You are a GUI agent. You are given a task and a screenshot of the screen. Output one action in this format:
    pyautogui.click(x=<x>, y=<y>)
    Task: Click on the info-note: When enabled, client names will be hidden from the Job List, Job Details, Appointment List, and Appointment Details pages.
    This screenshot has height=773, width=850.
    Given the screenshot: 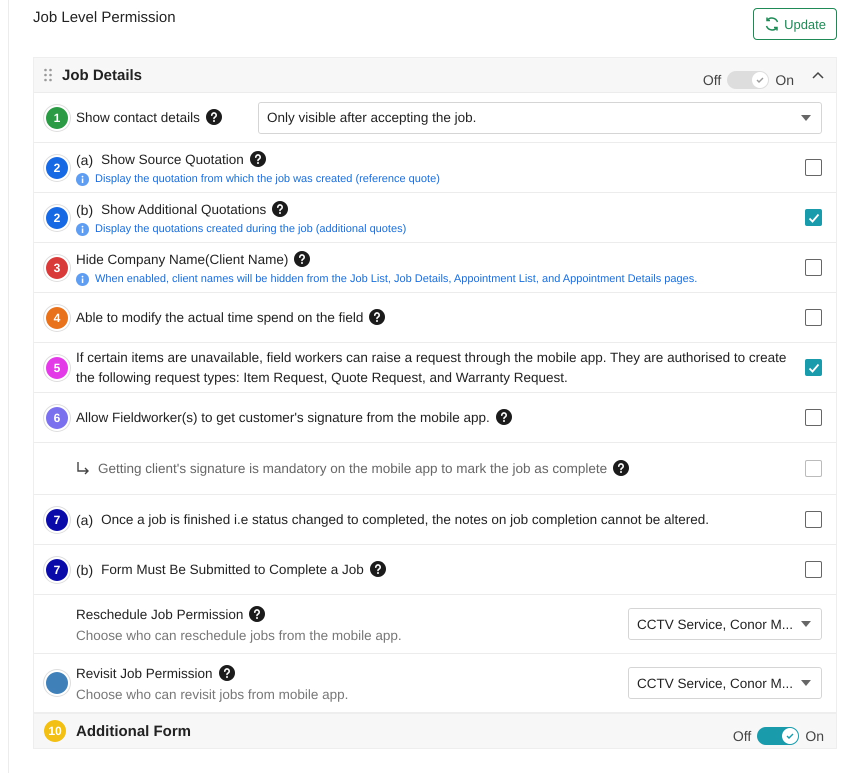 What is the action you would take?
    pyautogui.click(x=396, y=279)
    